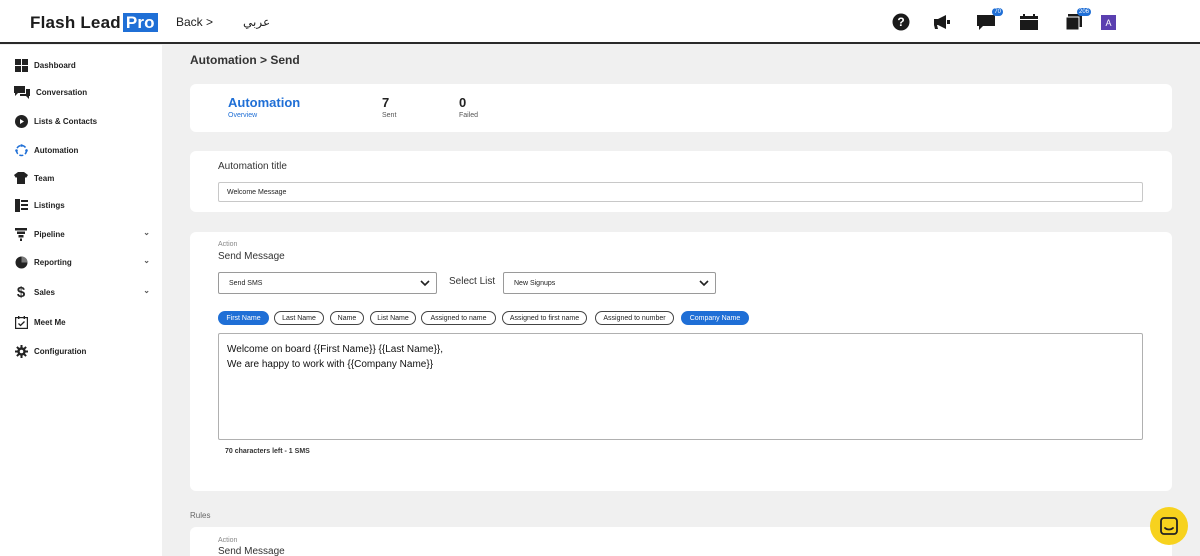 Image resolution: width=1200 pixels, height=556 pixels. I want to click on sidebar-item-pipeline: Pipeline ⌄, so click(84, 234).